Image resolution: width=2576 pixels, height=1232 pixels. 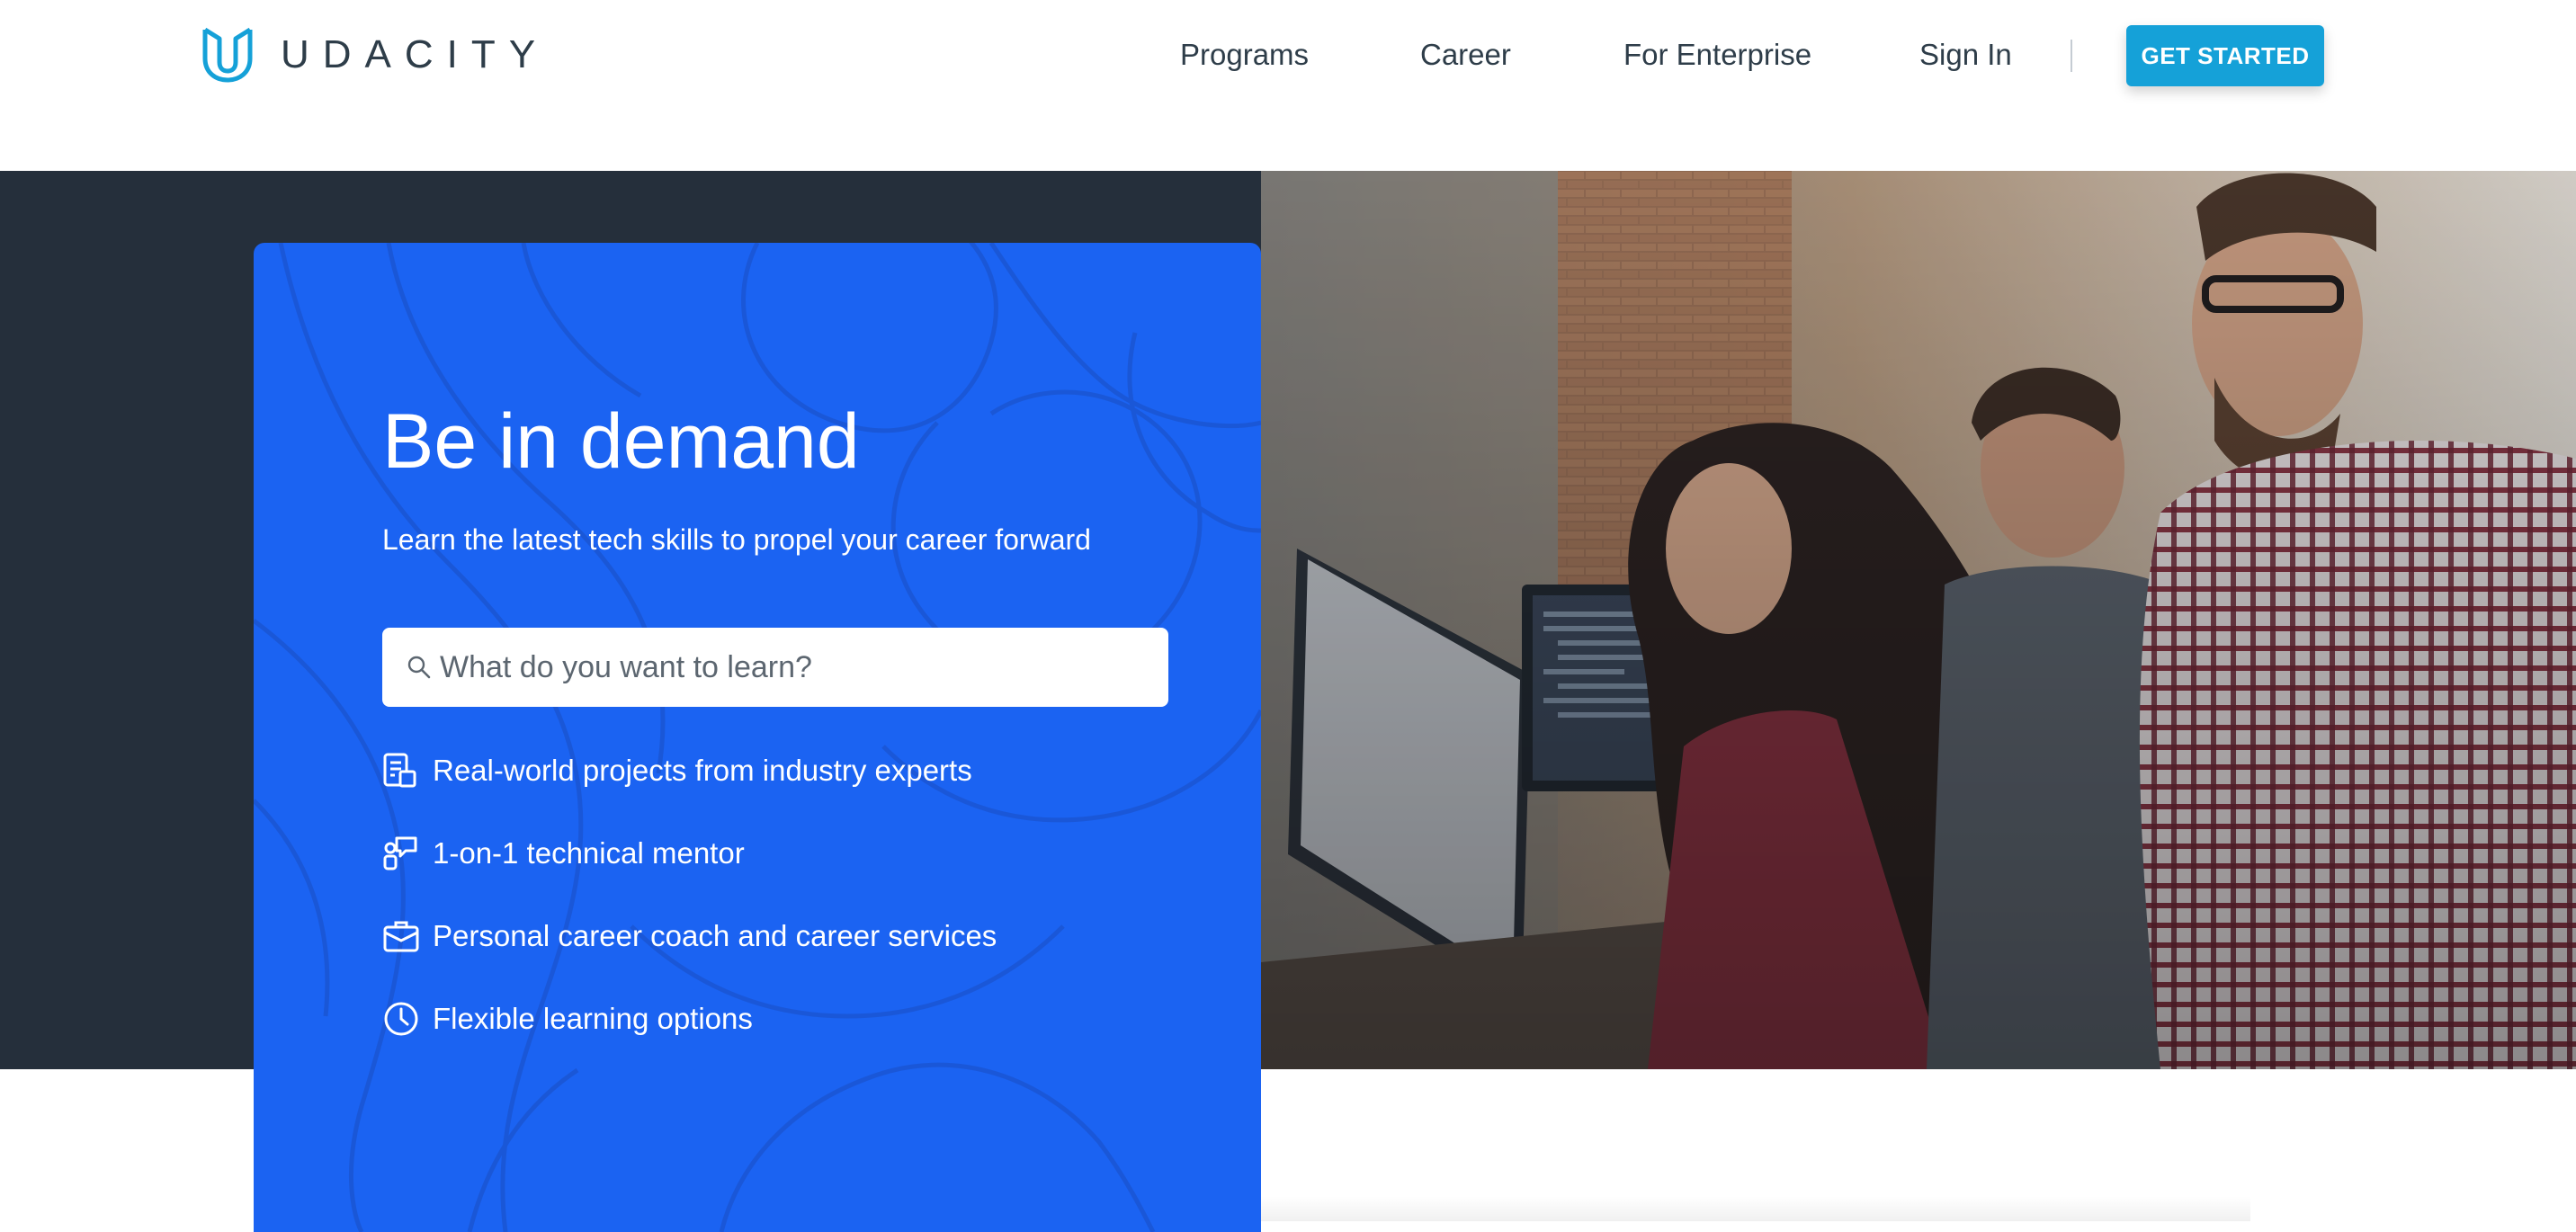 What do you see at coordinates (1965, 55) in the screenshot?
I see `nav-link-sign-in: Sign In` at bounding box center [1965, 55].